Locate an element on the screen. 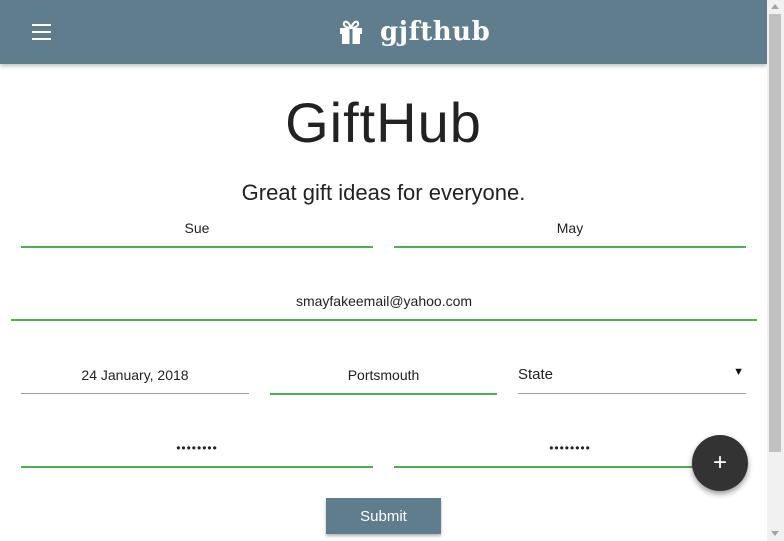  page-title: GiftHub is located at coordinates (383, 122).